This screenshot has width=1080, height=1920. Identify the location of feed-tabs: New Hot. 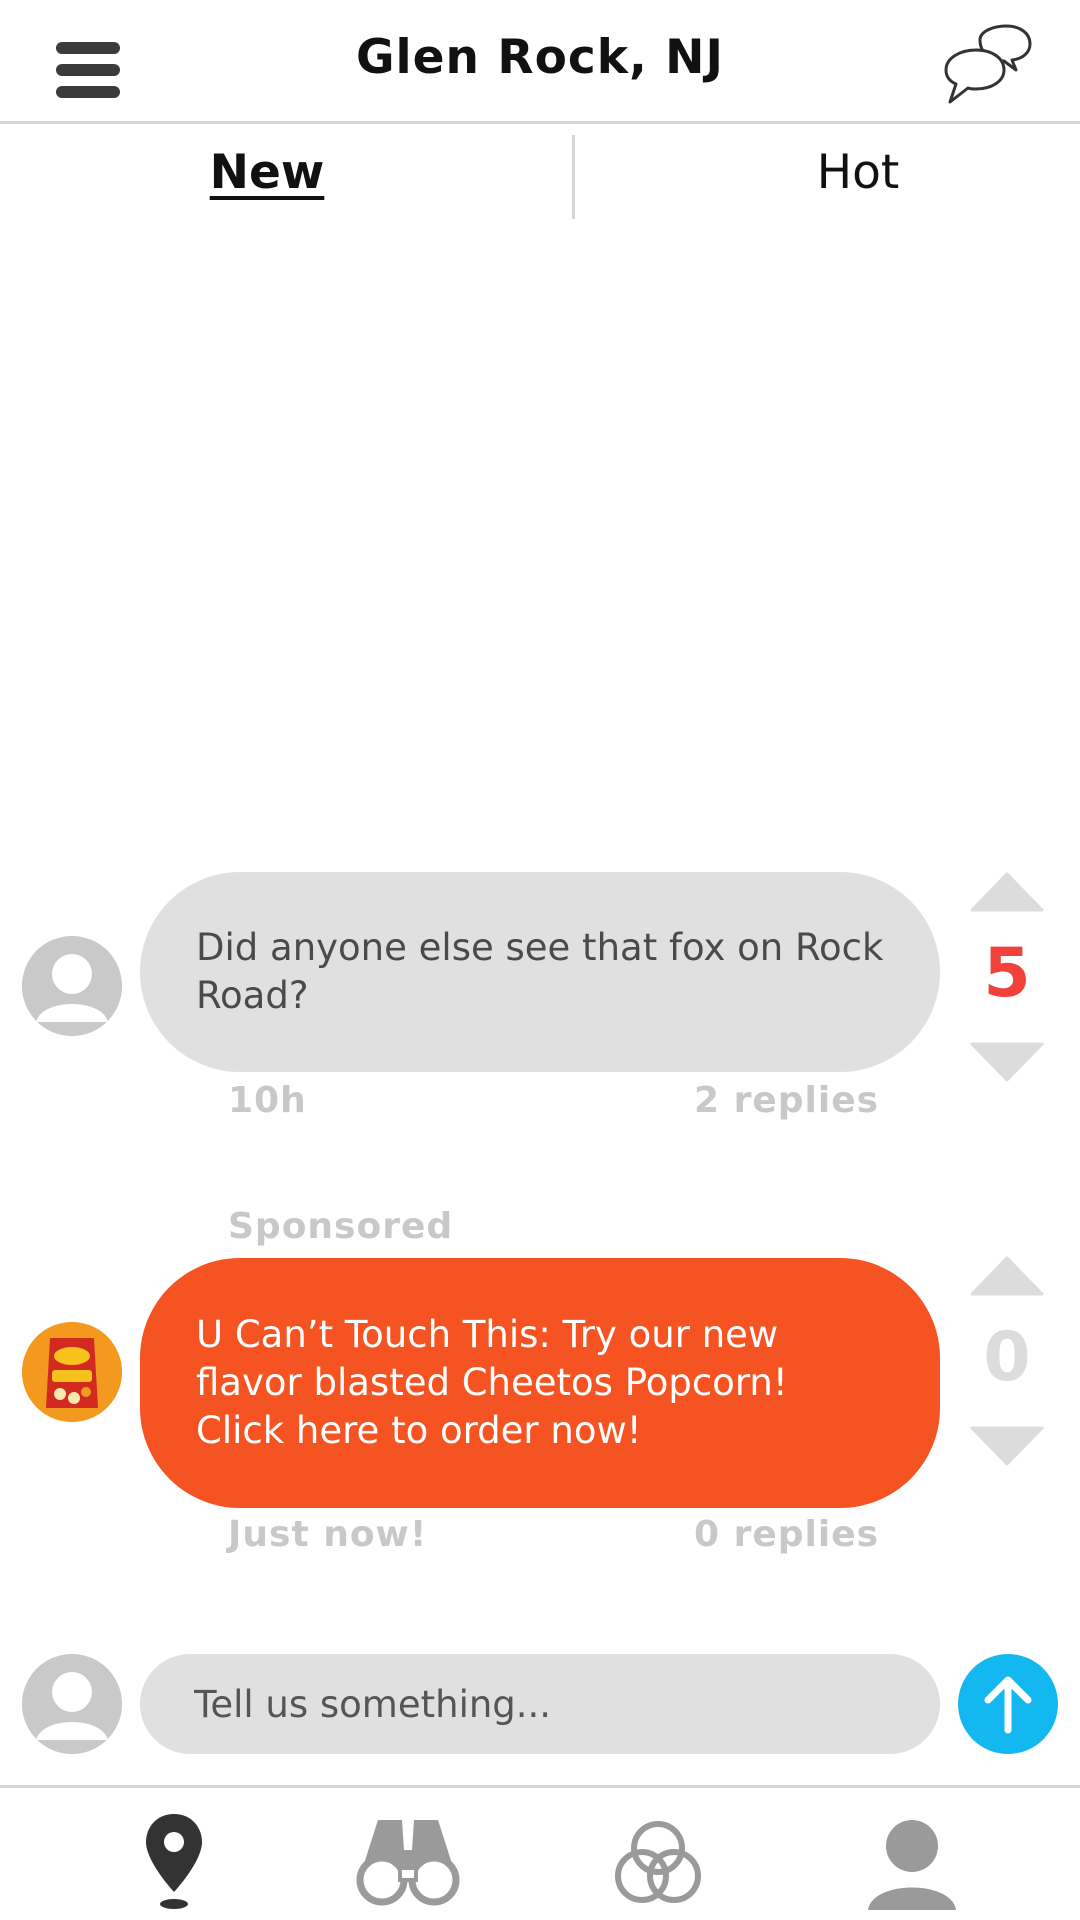
(540, 175).